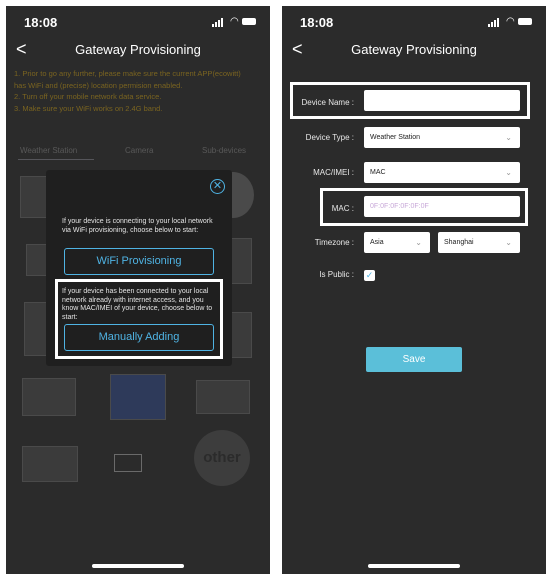 This screenshot has width=546, height=574. I want to click on timezone-region-select: Asia ⌄, so click(397, 242).